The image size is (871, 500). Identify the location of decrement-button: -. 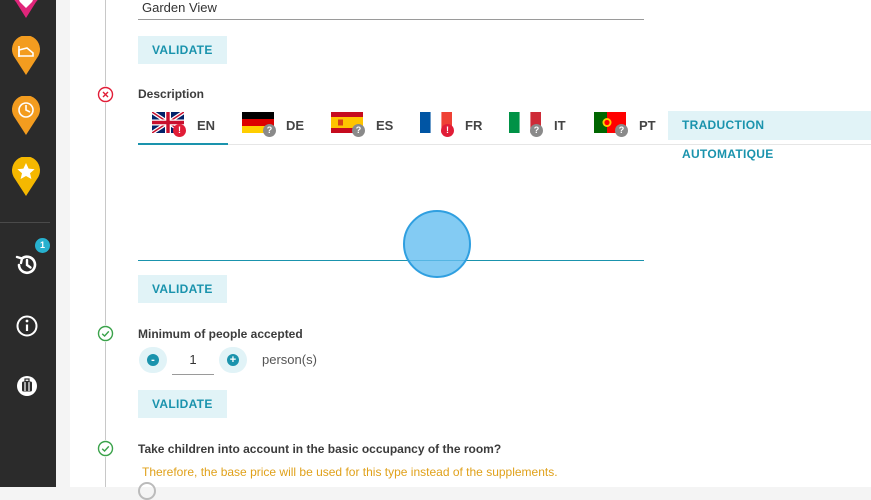
(153, 360).